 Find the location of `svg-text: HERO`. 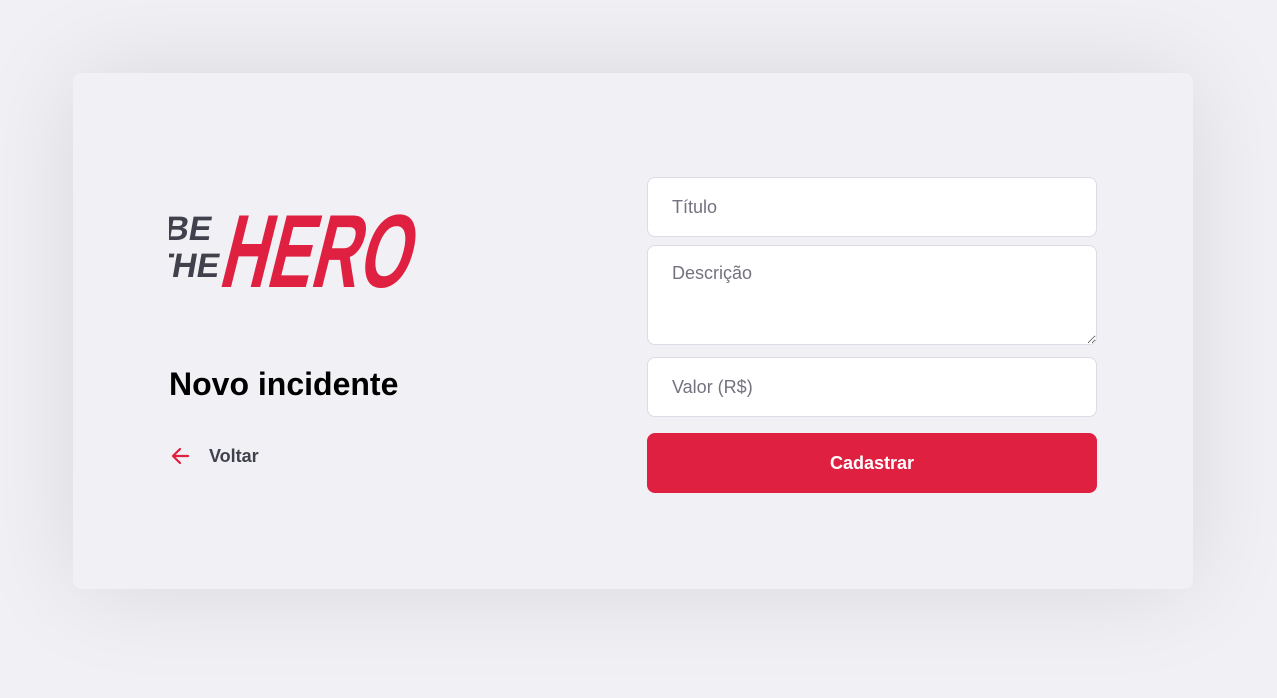

svg-text: HERO is located at coordinates (316, 247).